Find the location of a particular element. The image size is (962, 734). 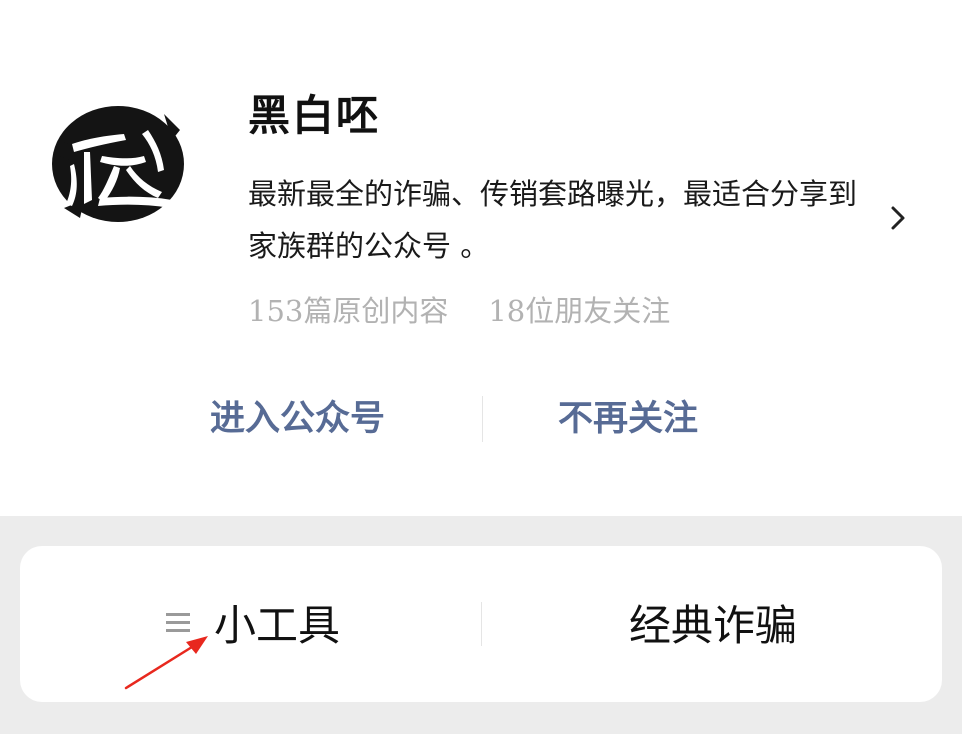

menu-item-classic-scams-label: 经典诈骗 is located at coordinates (713, 625).